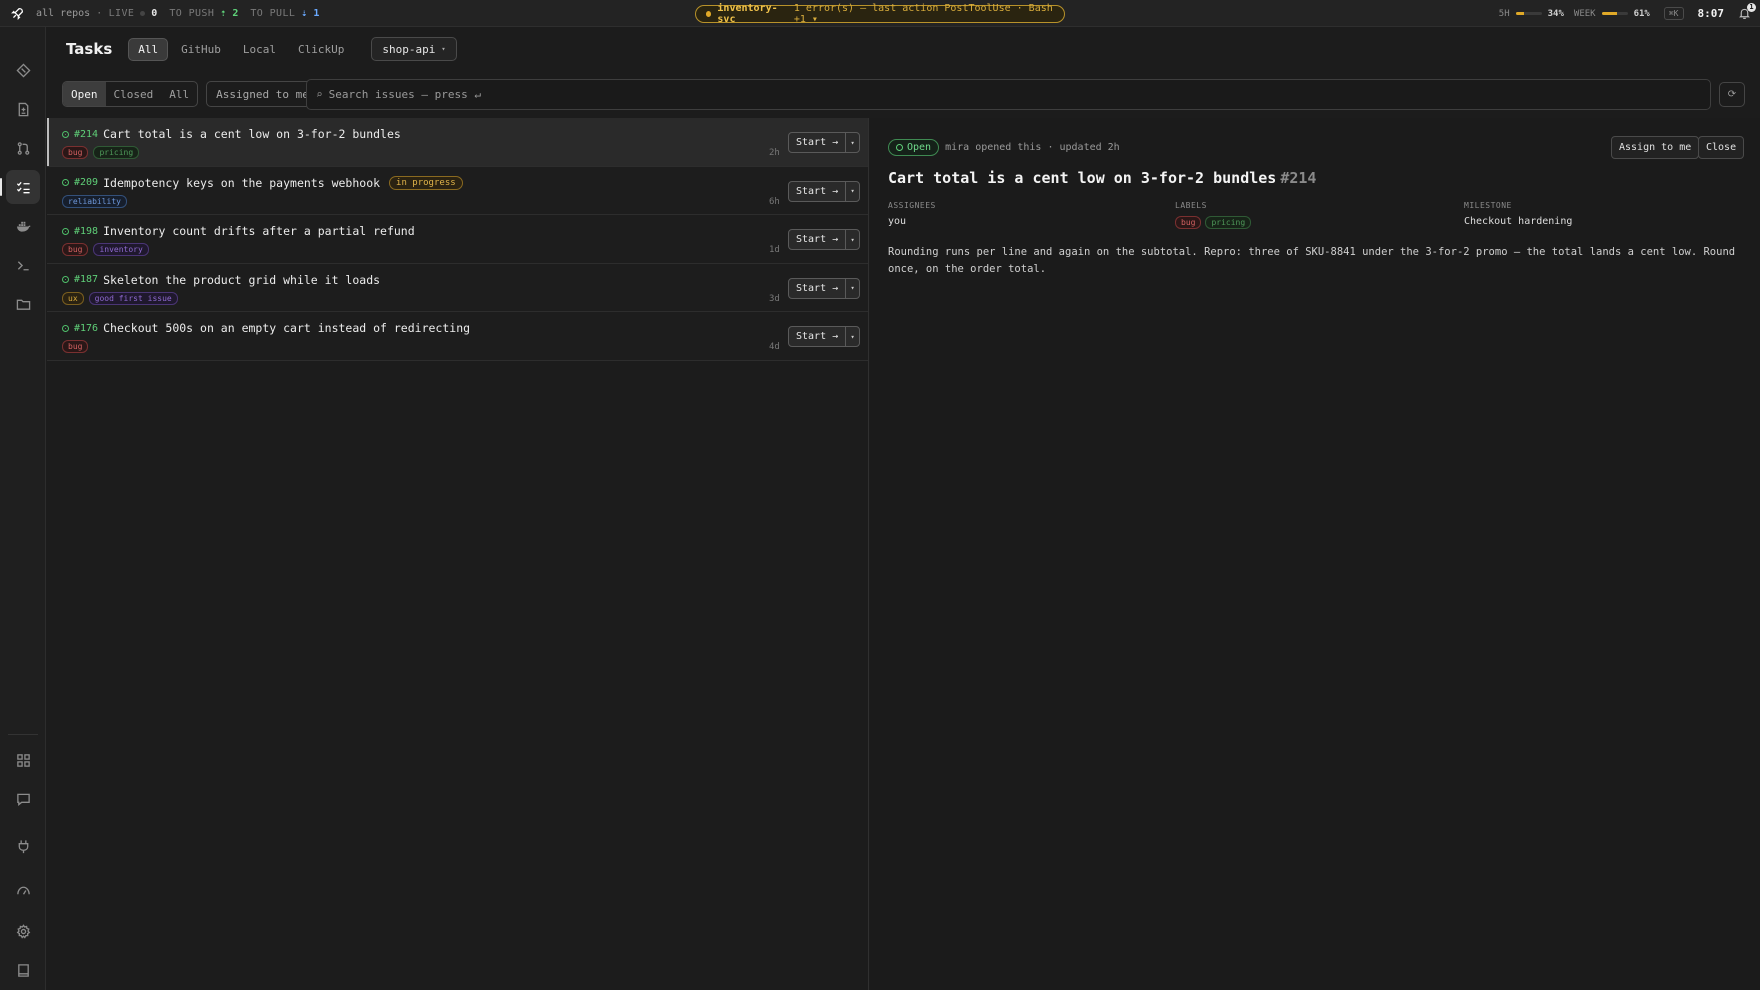 This screenshot has width=1760, height=990. I want to click on search-input, so click(628, 94).